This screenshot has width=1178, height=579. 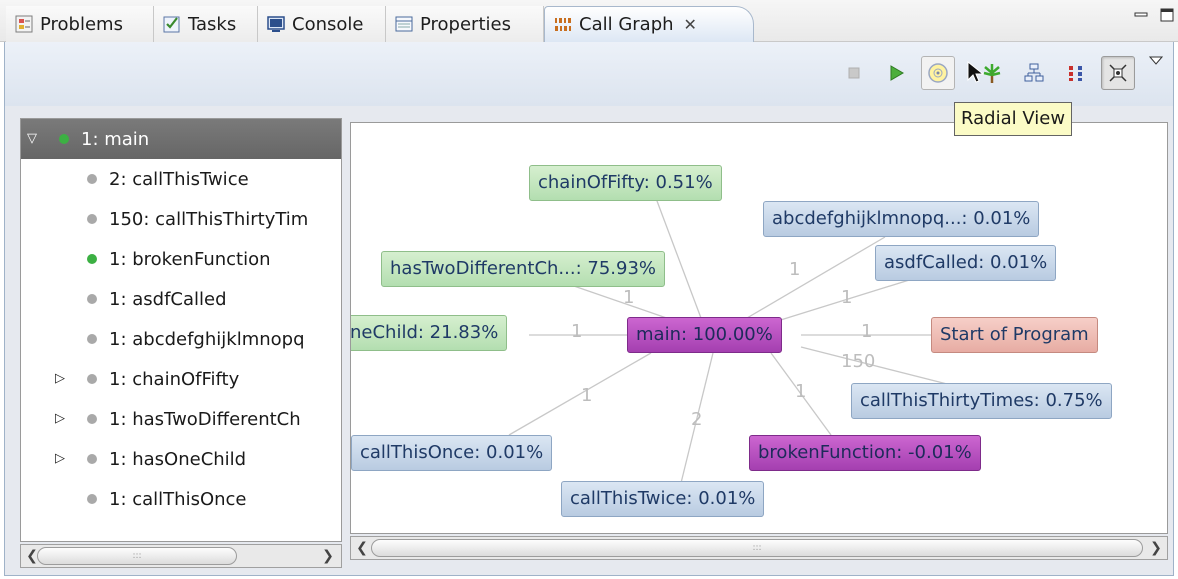 What do you see at coordinates (190, 259) in the screenshot?
I see `tree-item-label: 1: brokenFunction` at bounding box center [190, 259].